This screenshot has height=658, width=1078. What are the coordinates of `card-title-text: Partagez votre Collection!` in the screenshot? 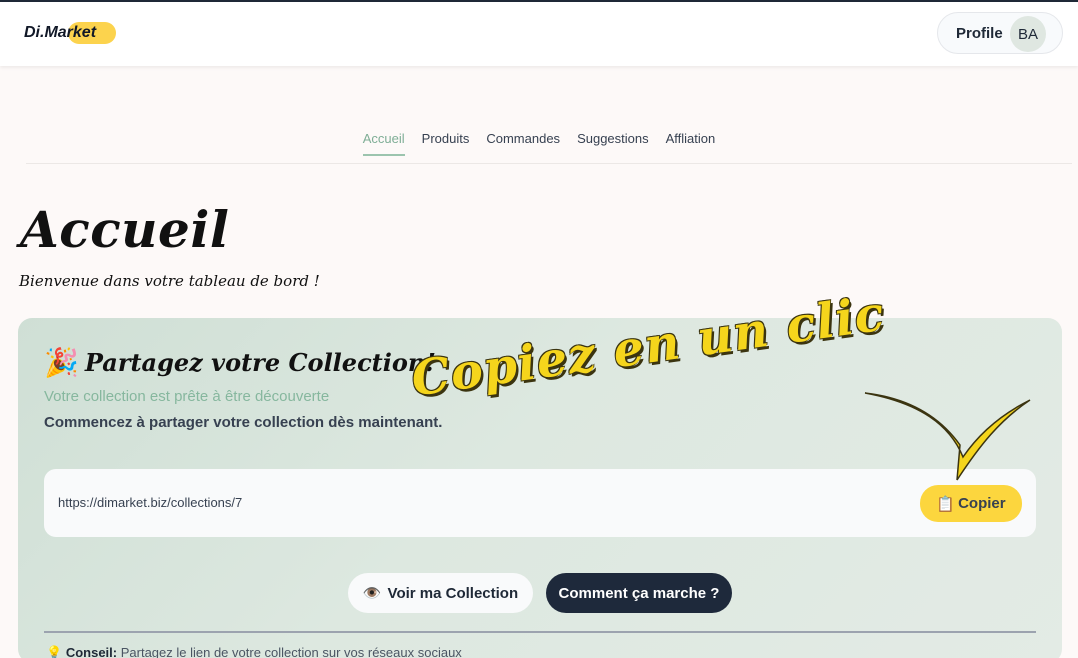 It's located at (260, 362).